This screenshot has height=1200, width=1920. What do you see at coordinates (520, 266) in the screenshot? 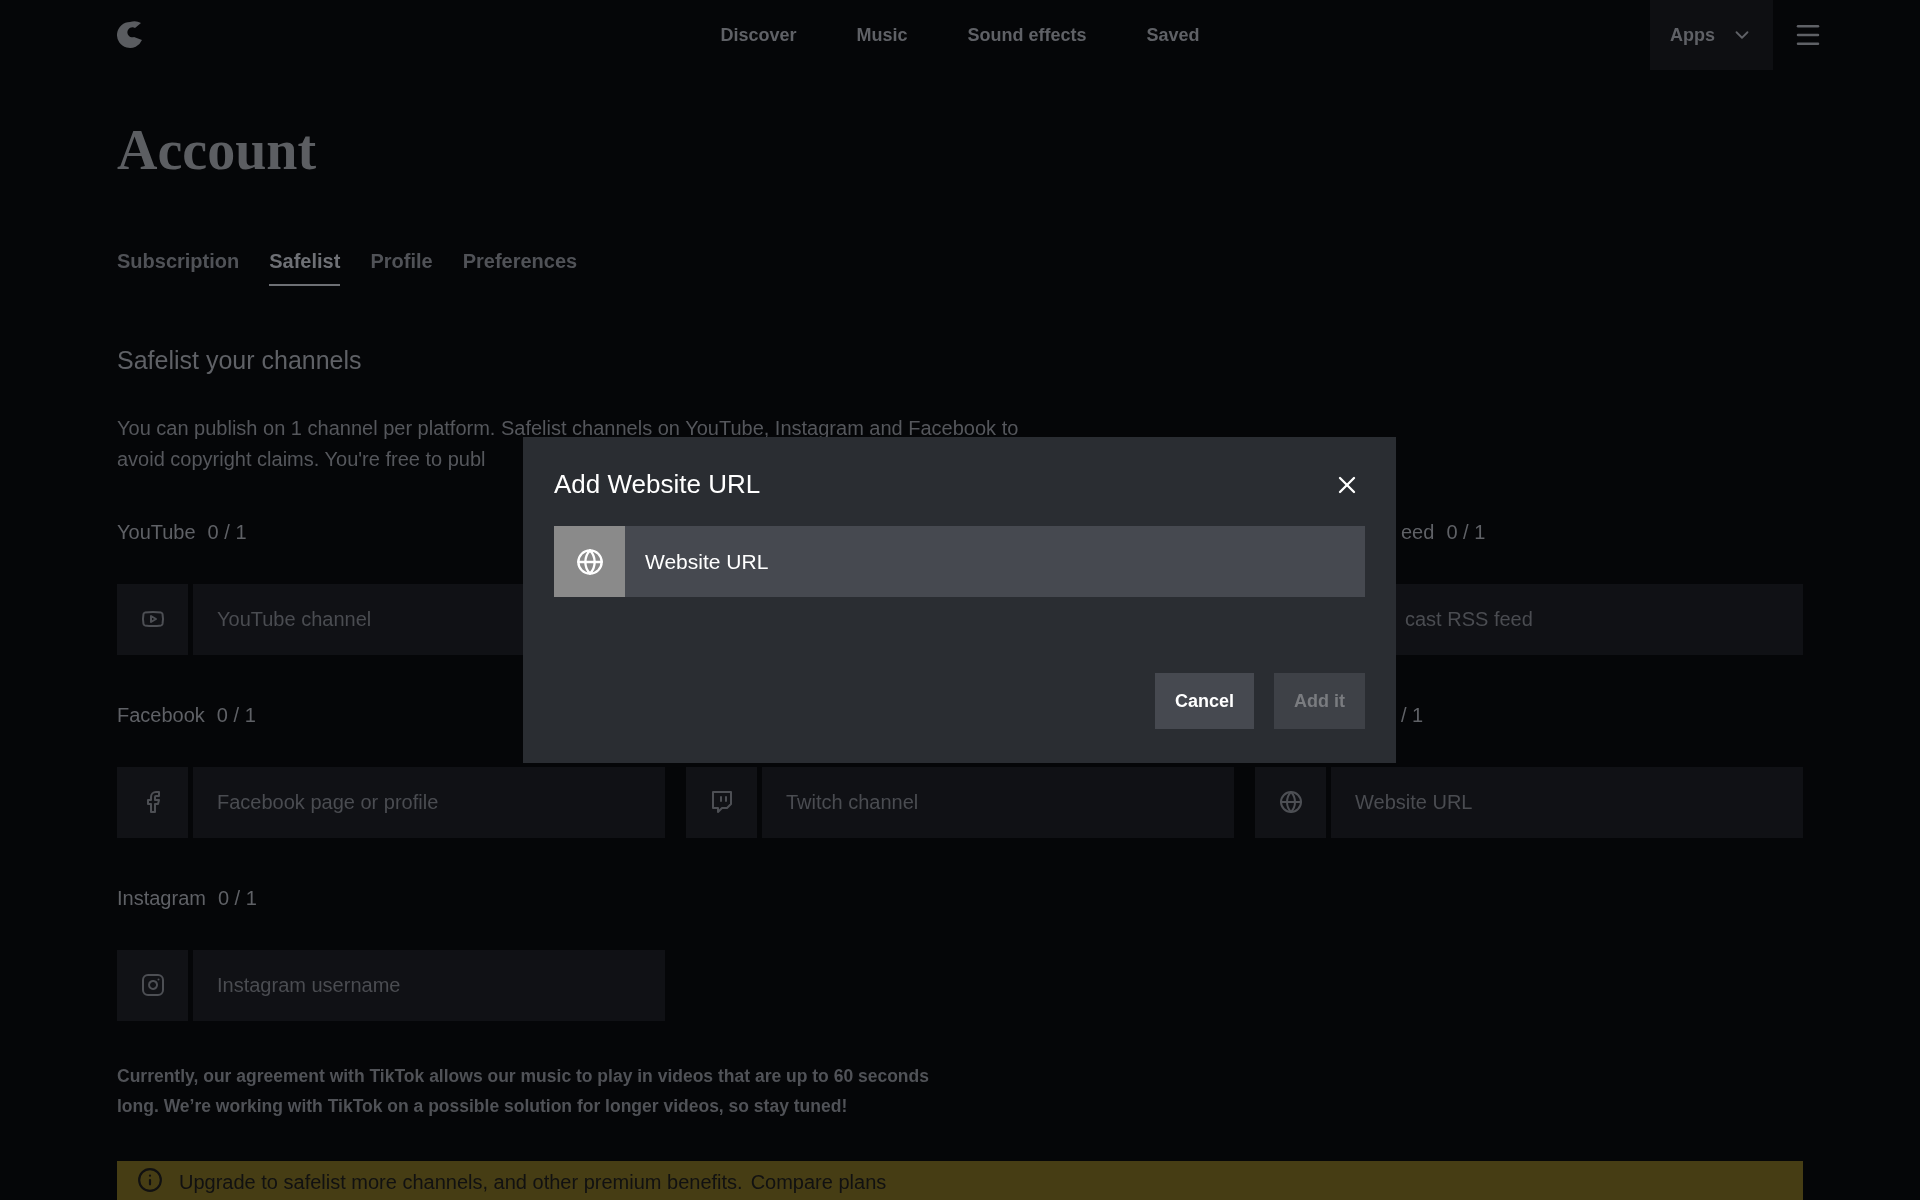
I see `tab: Preferences` at bounding box center [520, 266].